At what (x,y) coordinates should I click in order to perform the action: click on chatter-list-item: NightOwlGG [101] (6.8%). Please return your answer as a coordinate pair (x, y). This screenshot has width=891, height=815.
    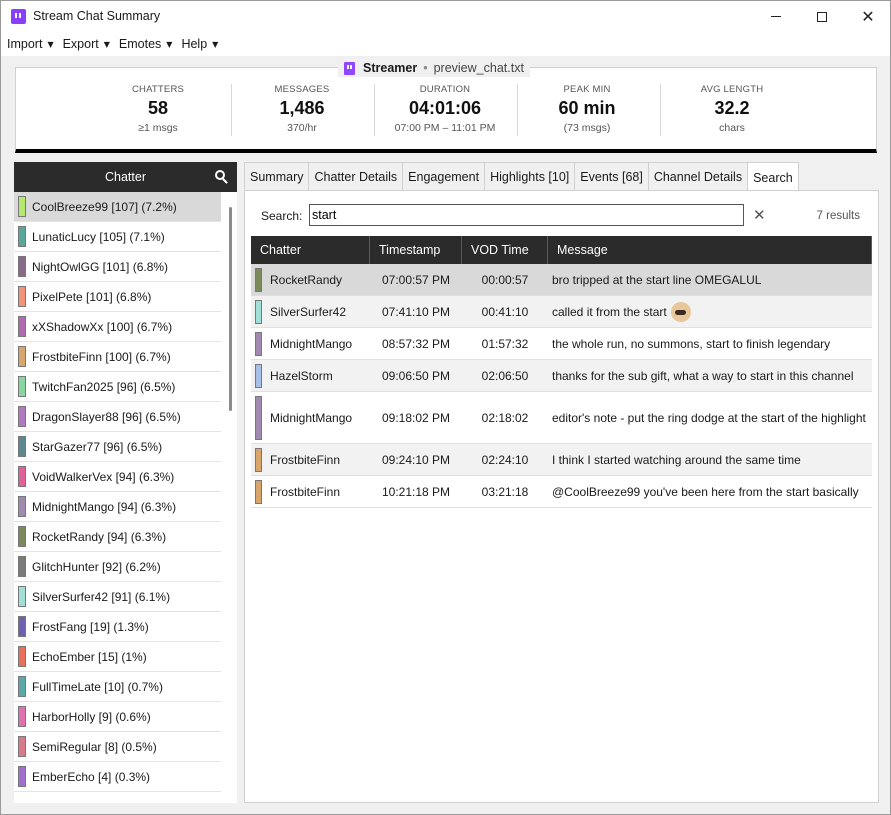
    Looking at the image, I should click on (117, 267).